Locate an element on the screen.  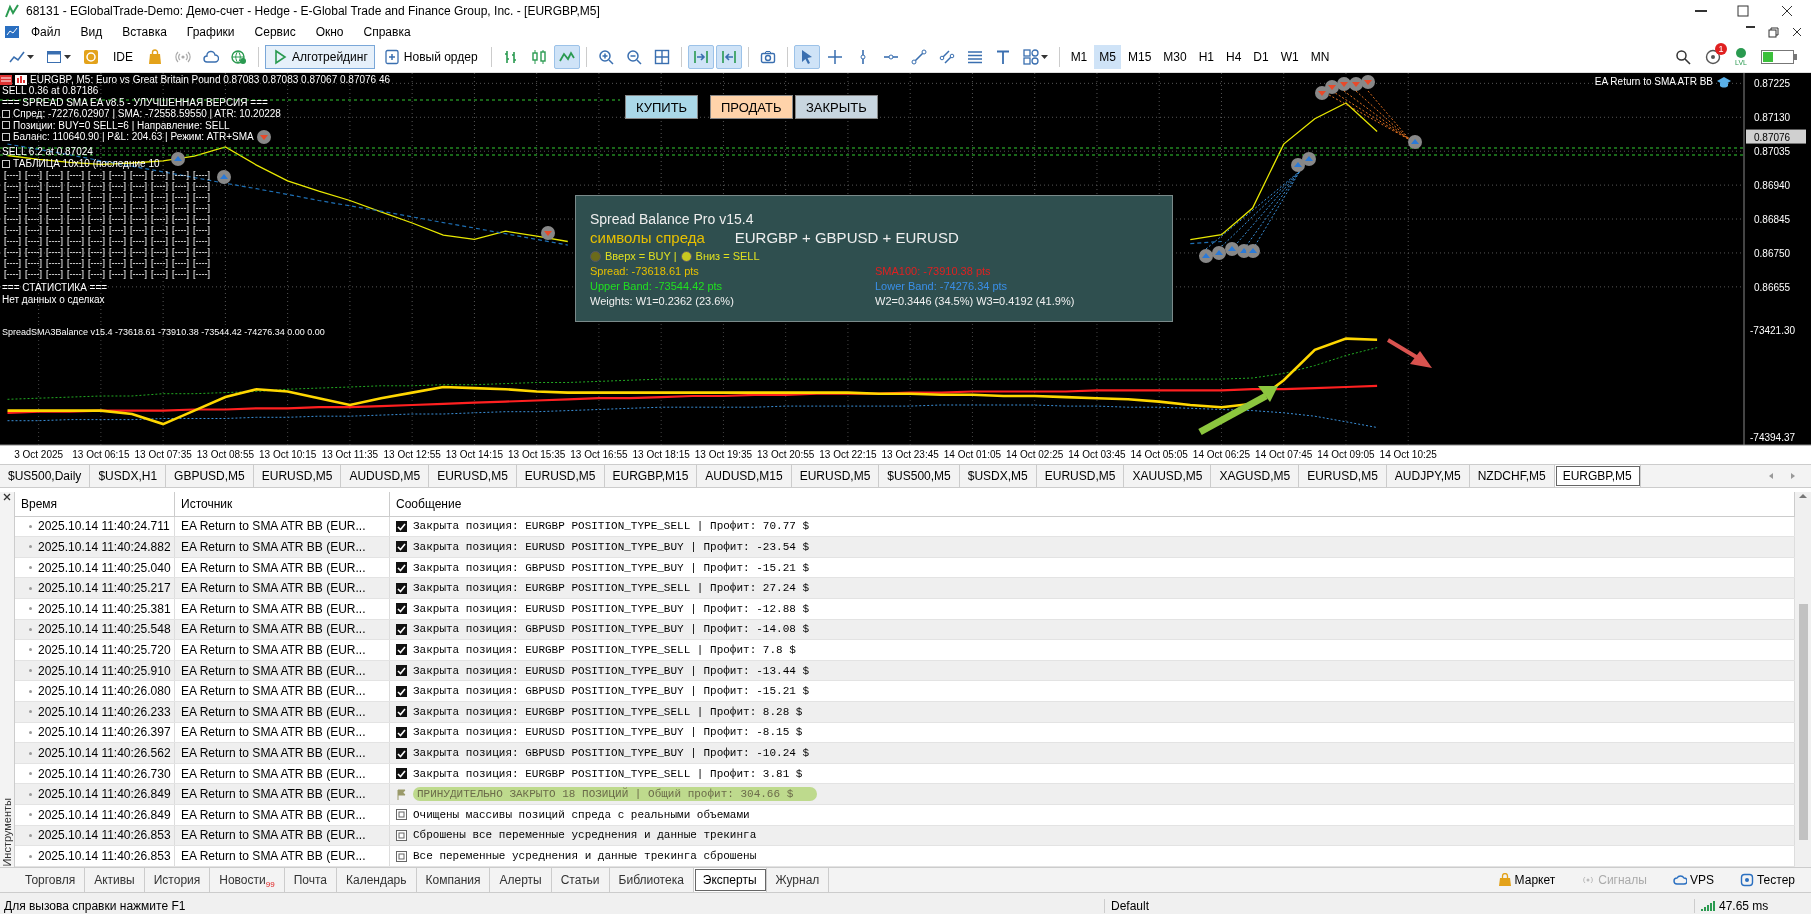
log-message: Закрыта позиция: GBPUSD POSITION_TYPE_BUY | Профит: -10.24 $ is located at coordinates (611, 753).